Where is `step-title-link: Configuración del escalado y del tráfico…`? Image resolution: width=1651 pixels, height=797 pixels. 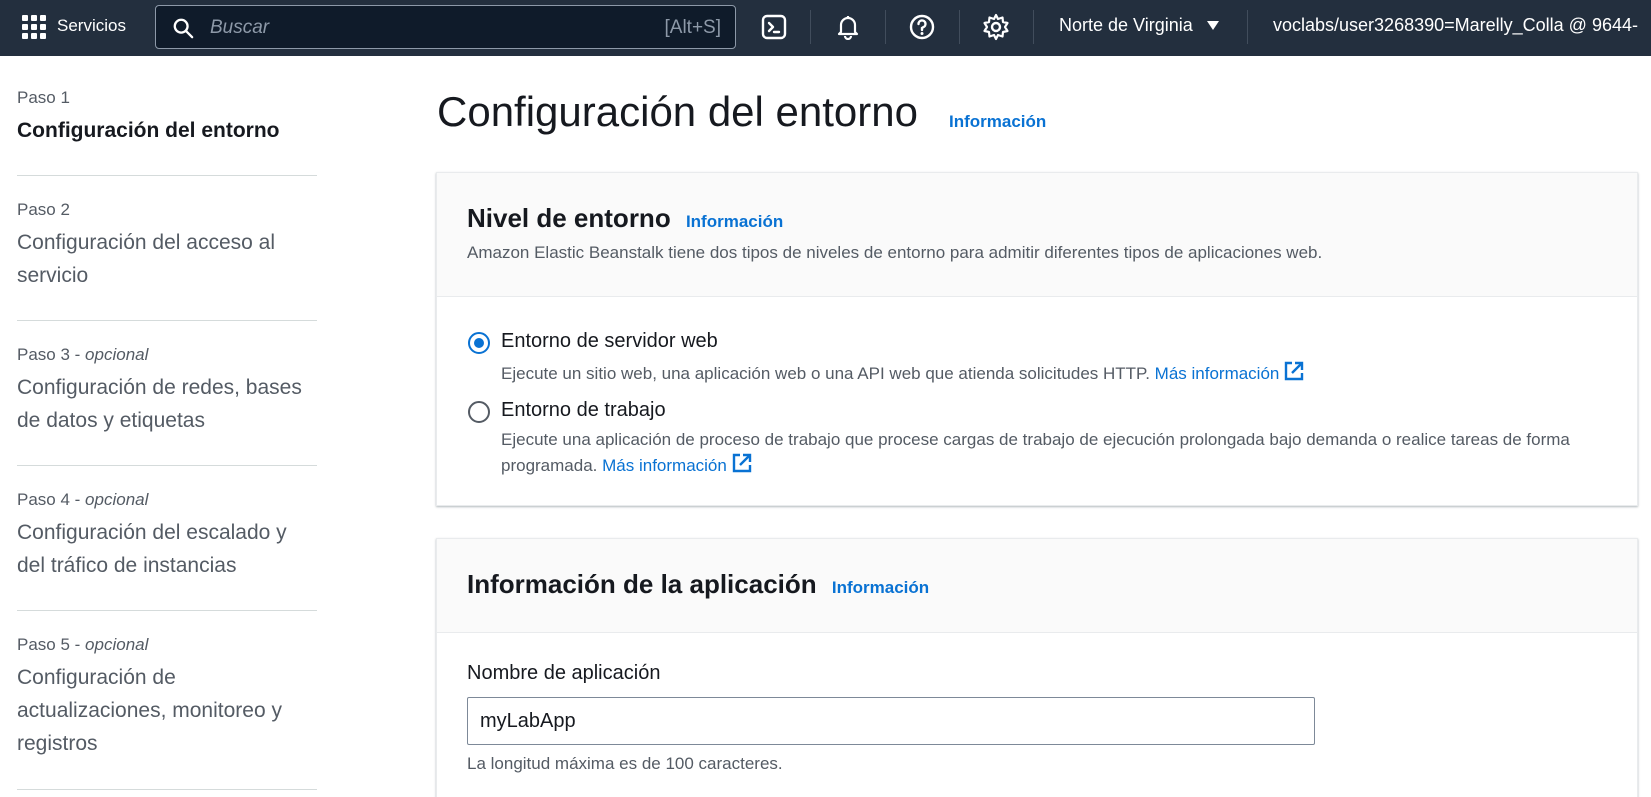 step-title-link: Configuración del escalado y del tráfico… is located at coordinates (167, 549).